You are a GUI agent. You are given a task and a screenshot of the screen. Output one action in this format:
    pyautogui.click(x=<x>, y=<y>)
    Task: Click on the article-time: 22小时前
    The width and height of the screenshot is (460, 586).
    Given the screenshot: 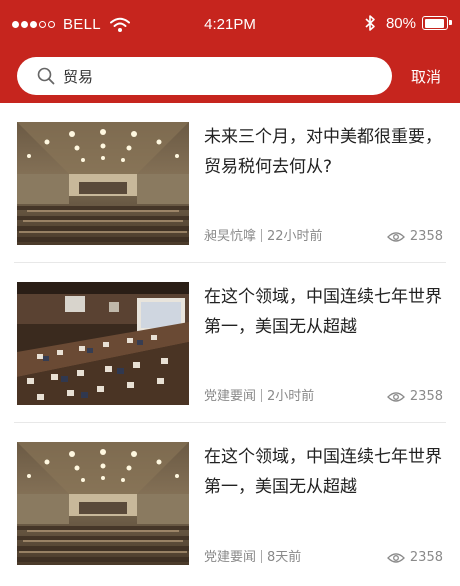 What is the action you would take?
    pyautogui.click(x=295, y=236)
    